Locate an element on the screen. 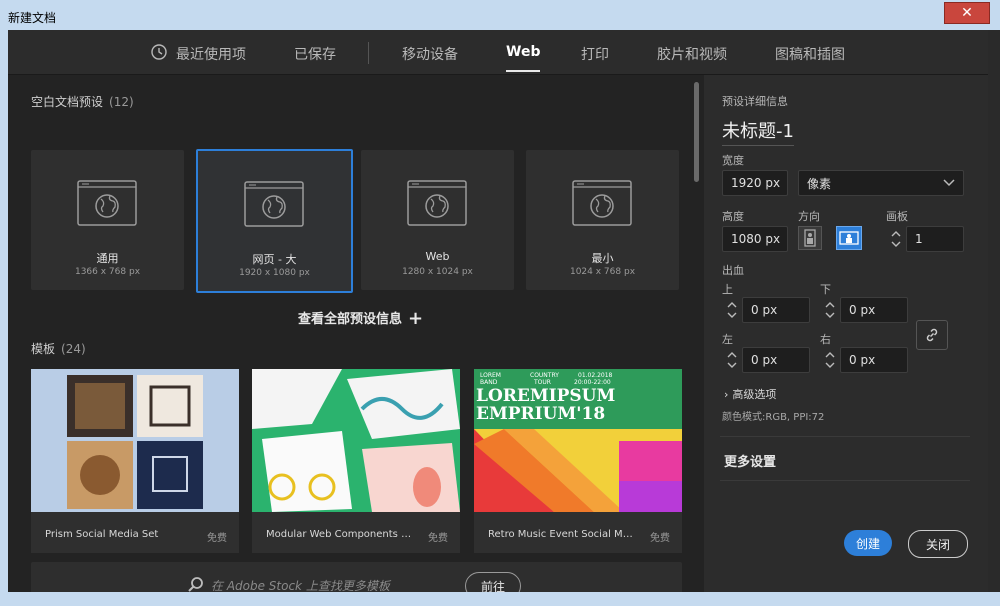  landscape-icon is located at coordinates (849, 238).